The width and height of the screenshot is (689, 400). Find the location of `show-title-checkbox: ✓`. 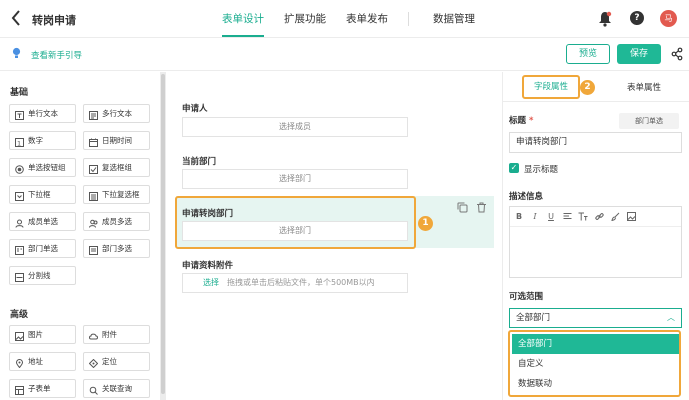

show-title-checkbox: ✓ is located at coordinates (514, 168).